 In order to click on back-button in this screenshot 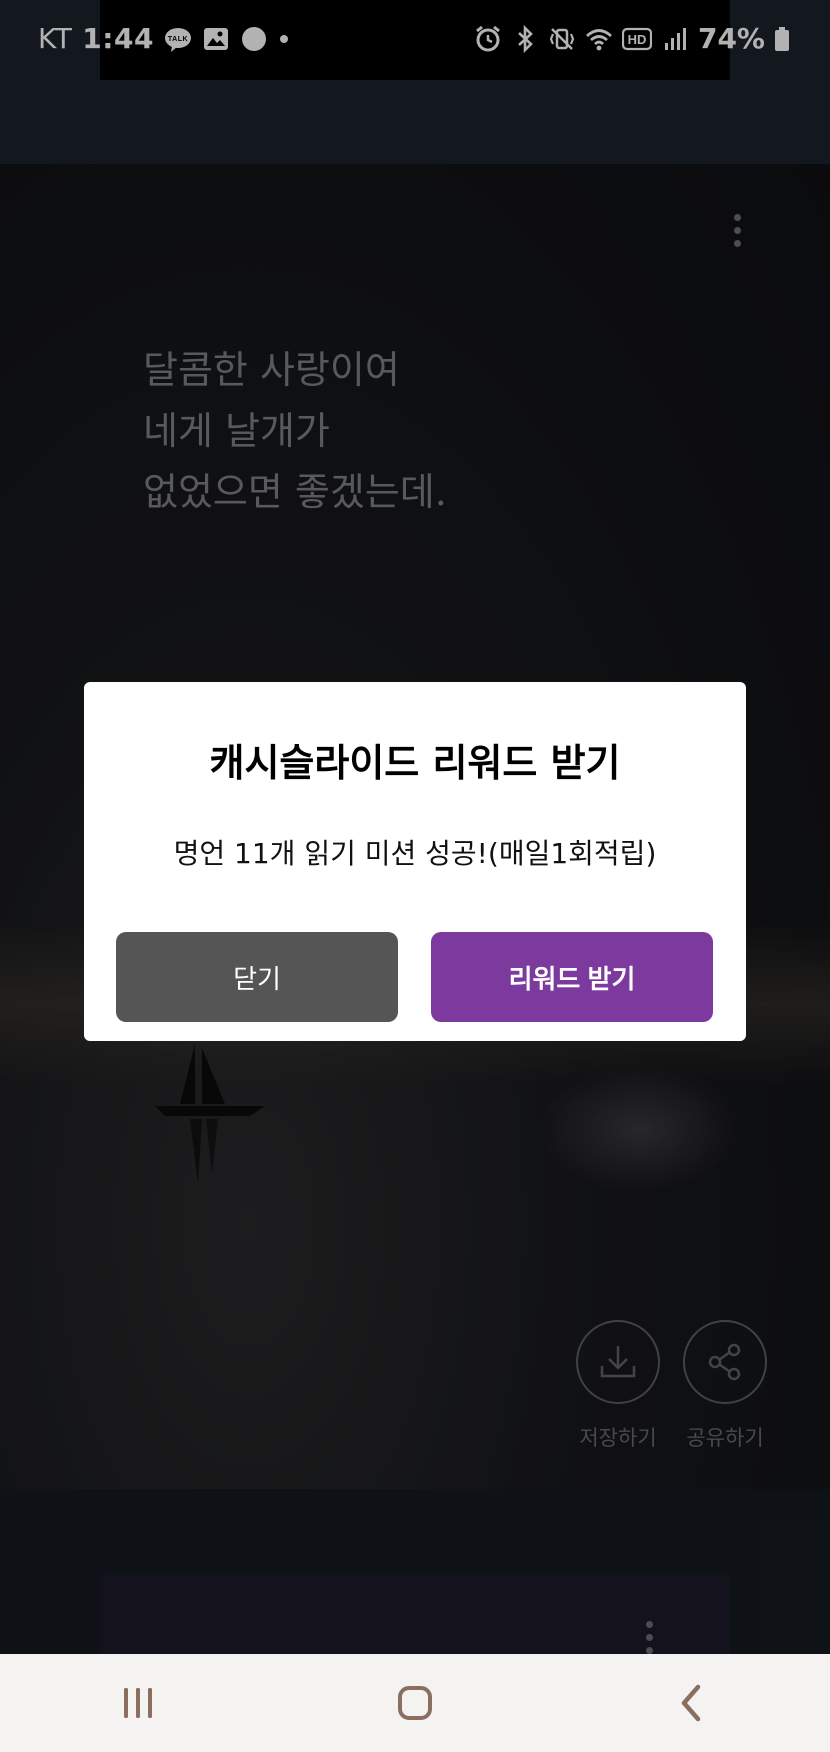, I will do `click(692, 1703)`.